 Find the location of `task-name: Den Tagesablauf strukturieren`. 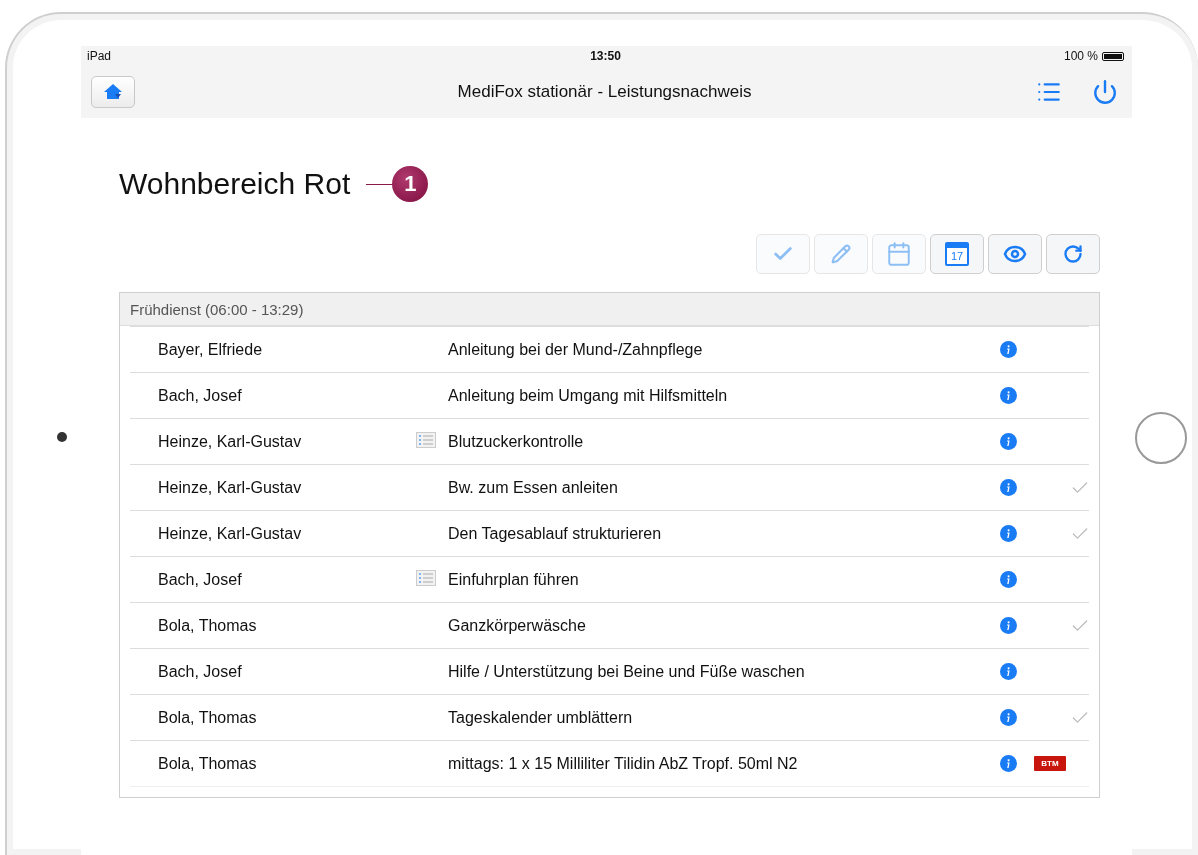

task-name: Den Tagesablauf strukturieren is located at coordinates (555, 533).